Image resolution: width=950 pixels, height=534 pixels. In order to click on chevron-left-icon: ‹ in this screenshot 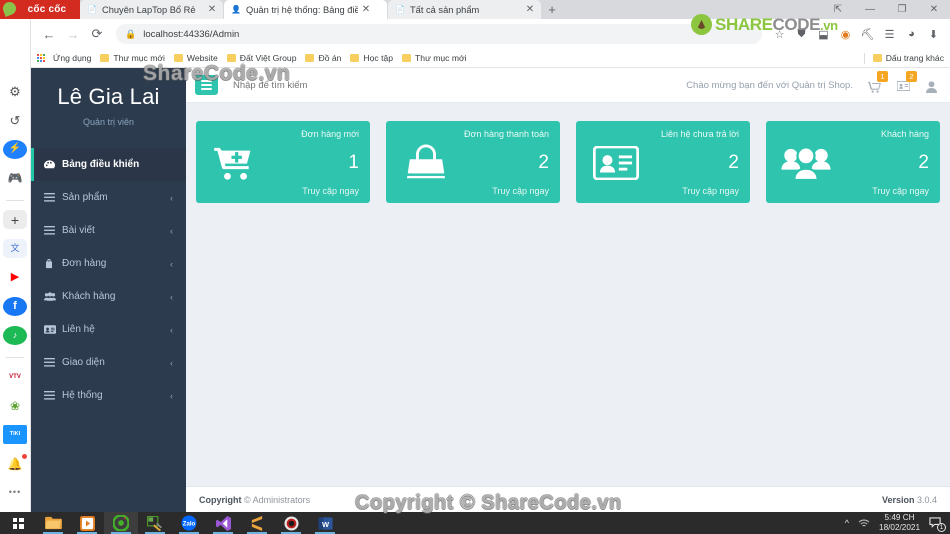, I will do `click(171, 395)`.